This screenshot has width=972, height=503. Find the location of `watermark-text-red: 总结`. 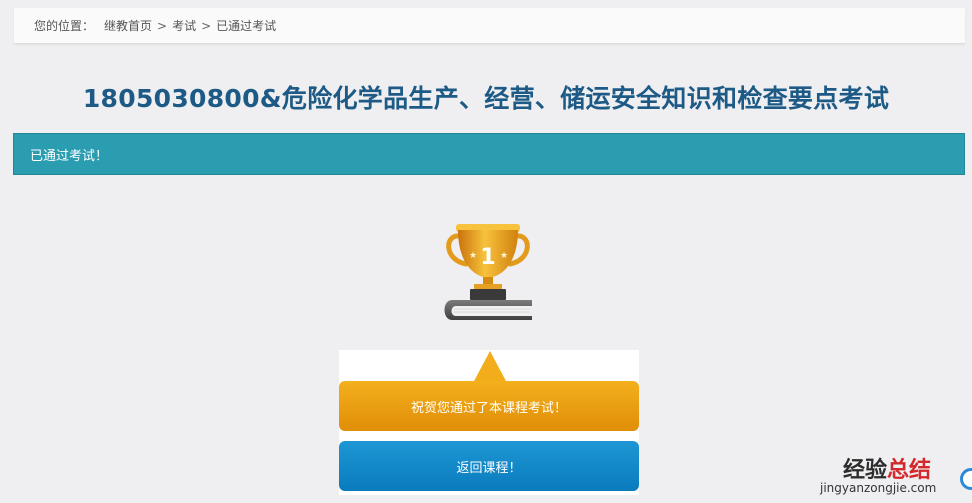

watermark-text-red: 总结 is located at coordinates (909, 470).